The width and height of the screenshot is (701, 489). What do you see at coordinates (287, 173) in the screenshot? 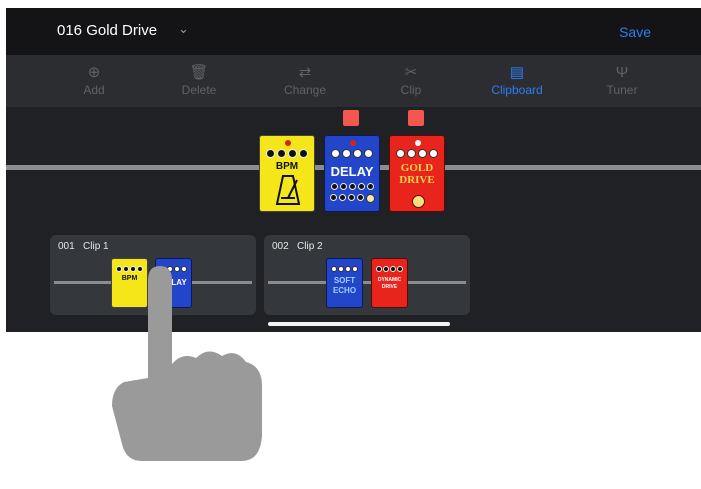
I see `pedal-bpm: BPM` at bounding box center [287, 173].